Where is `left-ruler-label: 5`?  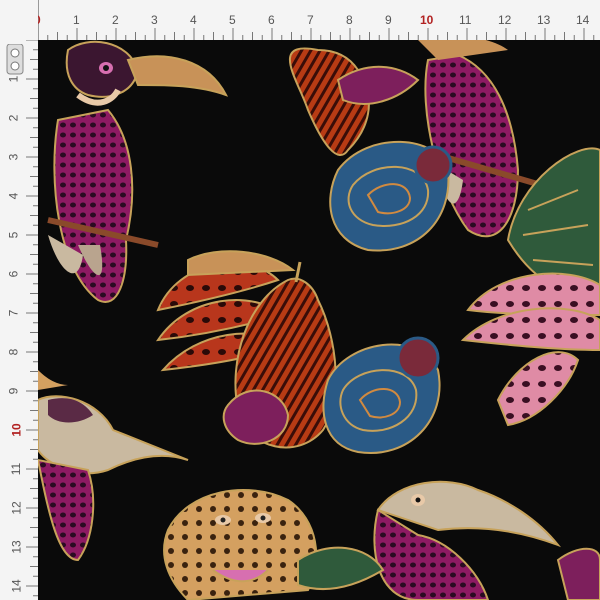 left-ruler-label: 5 is located at coordinates (13, 235).